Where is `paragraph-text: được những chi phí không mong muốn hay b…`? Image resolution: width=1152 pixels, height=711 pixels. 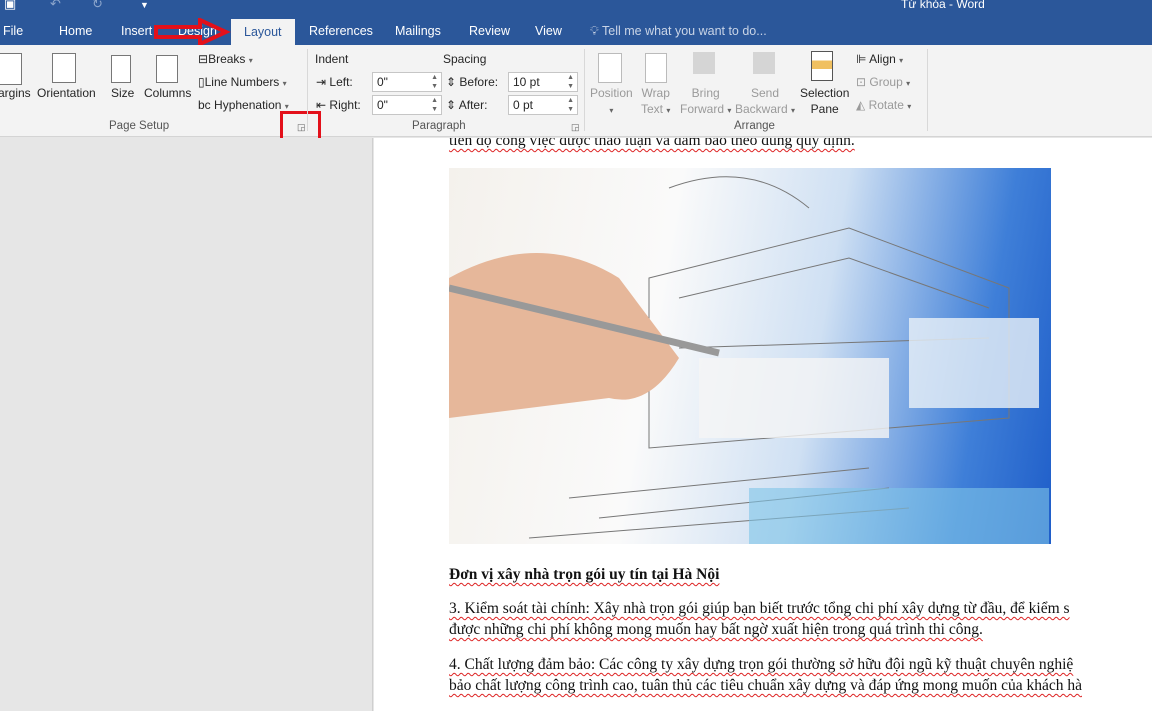
paragraph-text: được những chi phí không mong muốn hay b… is located at coordinates (716, 629).